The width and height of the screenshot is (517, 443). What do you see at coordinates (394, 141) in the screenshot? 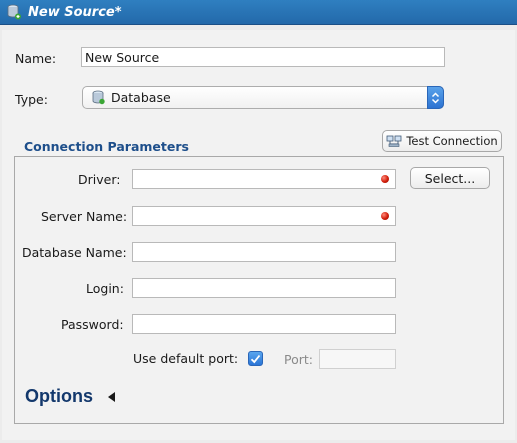
I see `connection-test-icon` at bounding box center [394, 141].